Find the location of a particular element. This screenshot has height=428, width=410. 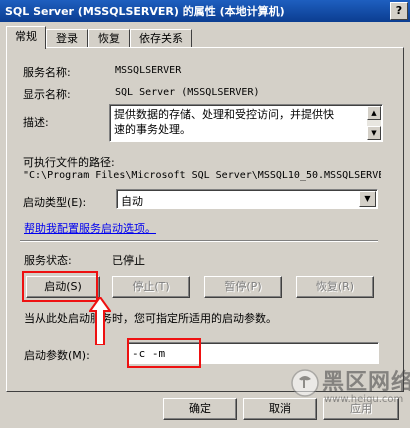

service-name-label: 服务名称: is located at coordinates (47, 72).